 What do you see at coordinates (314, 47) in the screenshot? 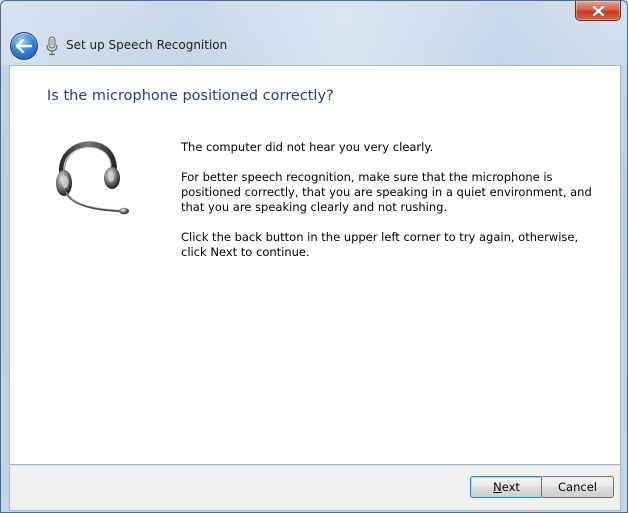
I see `navigation-bar: Set up Speech Recognition` at bounding box center [314, 47].